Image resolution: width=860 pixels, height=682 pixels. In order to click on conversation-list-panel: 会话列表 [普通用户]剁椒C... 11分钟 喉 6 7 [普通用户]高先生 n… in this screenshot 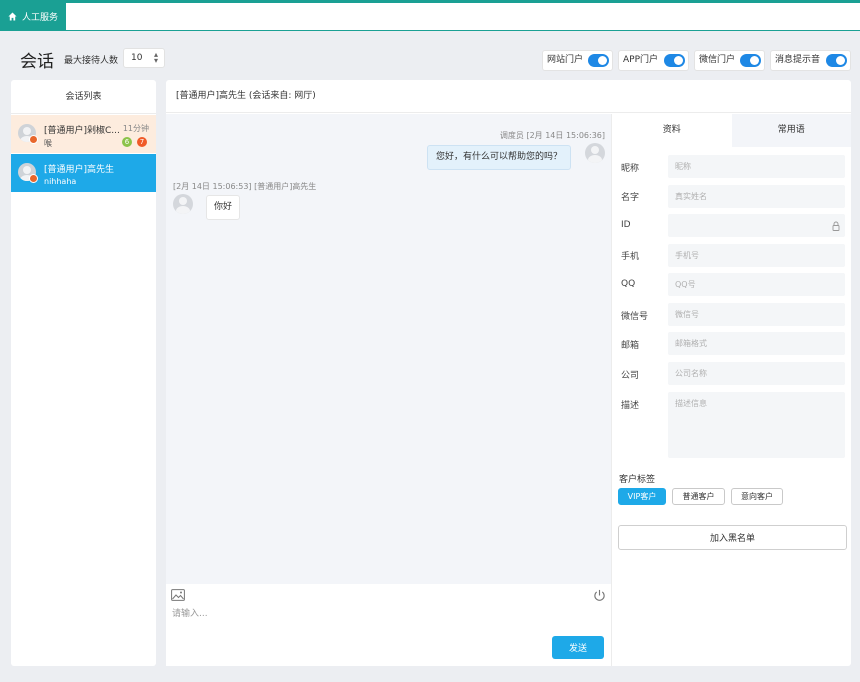, I will do `click(83, 373)`.